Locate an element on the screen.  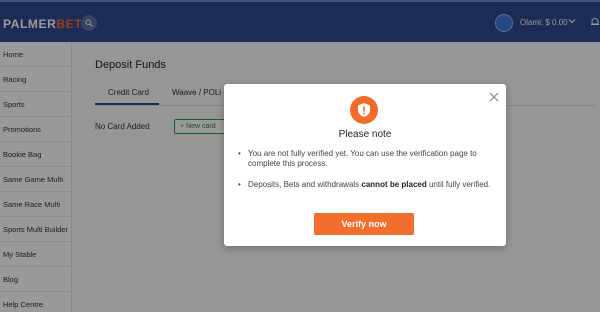
alert-badge is located at coordinates (364, 110).